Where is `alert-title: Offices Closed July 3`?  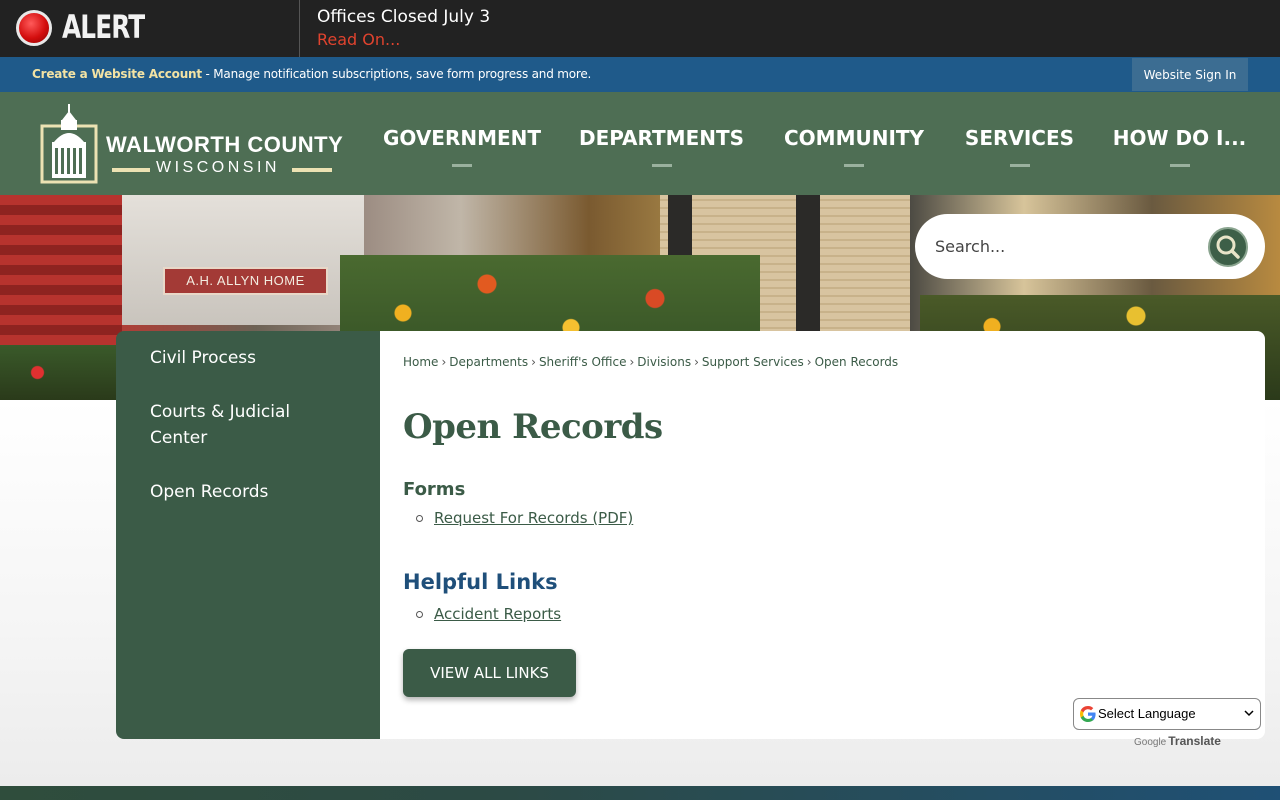 alert-title: Offices Closed July 3 is located at coordinates (404, 17).